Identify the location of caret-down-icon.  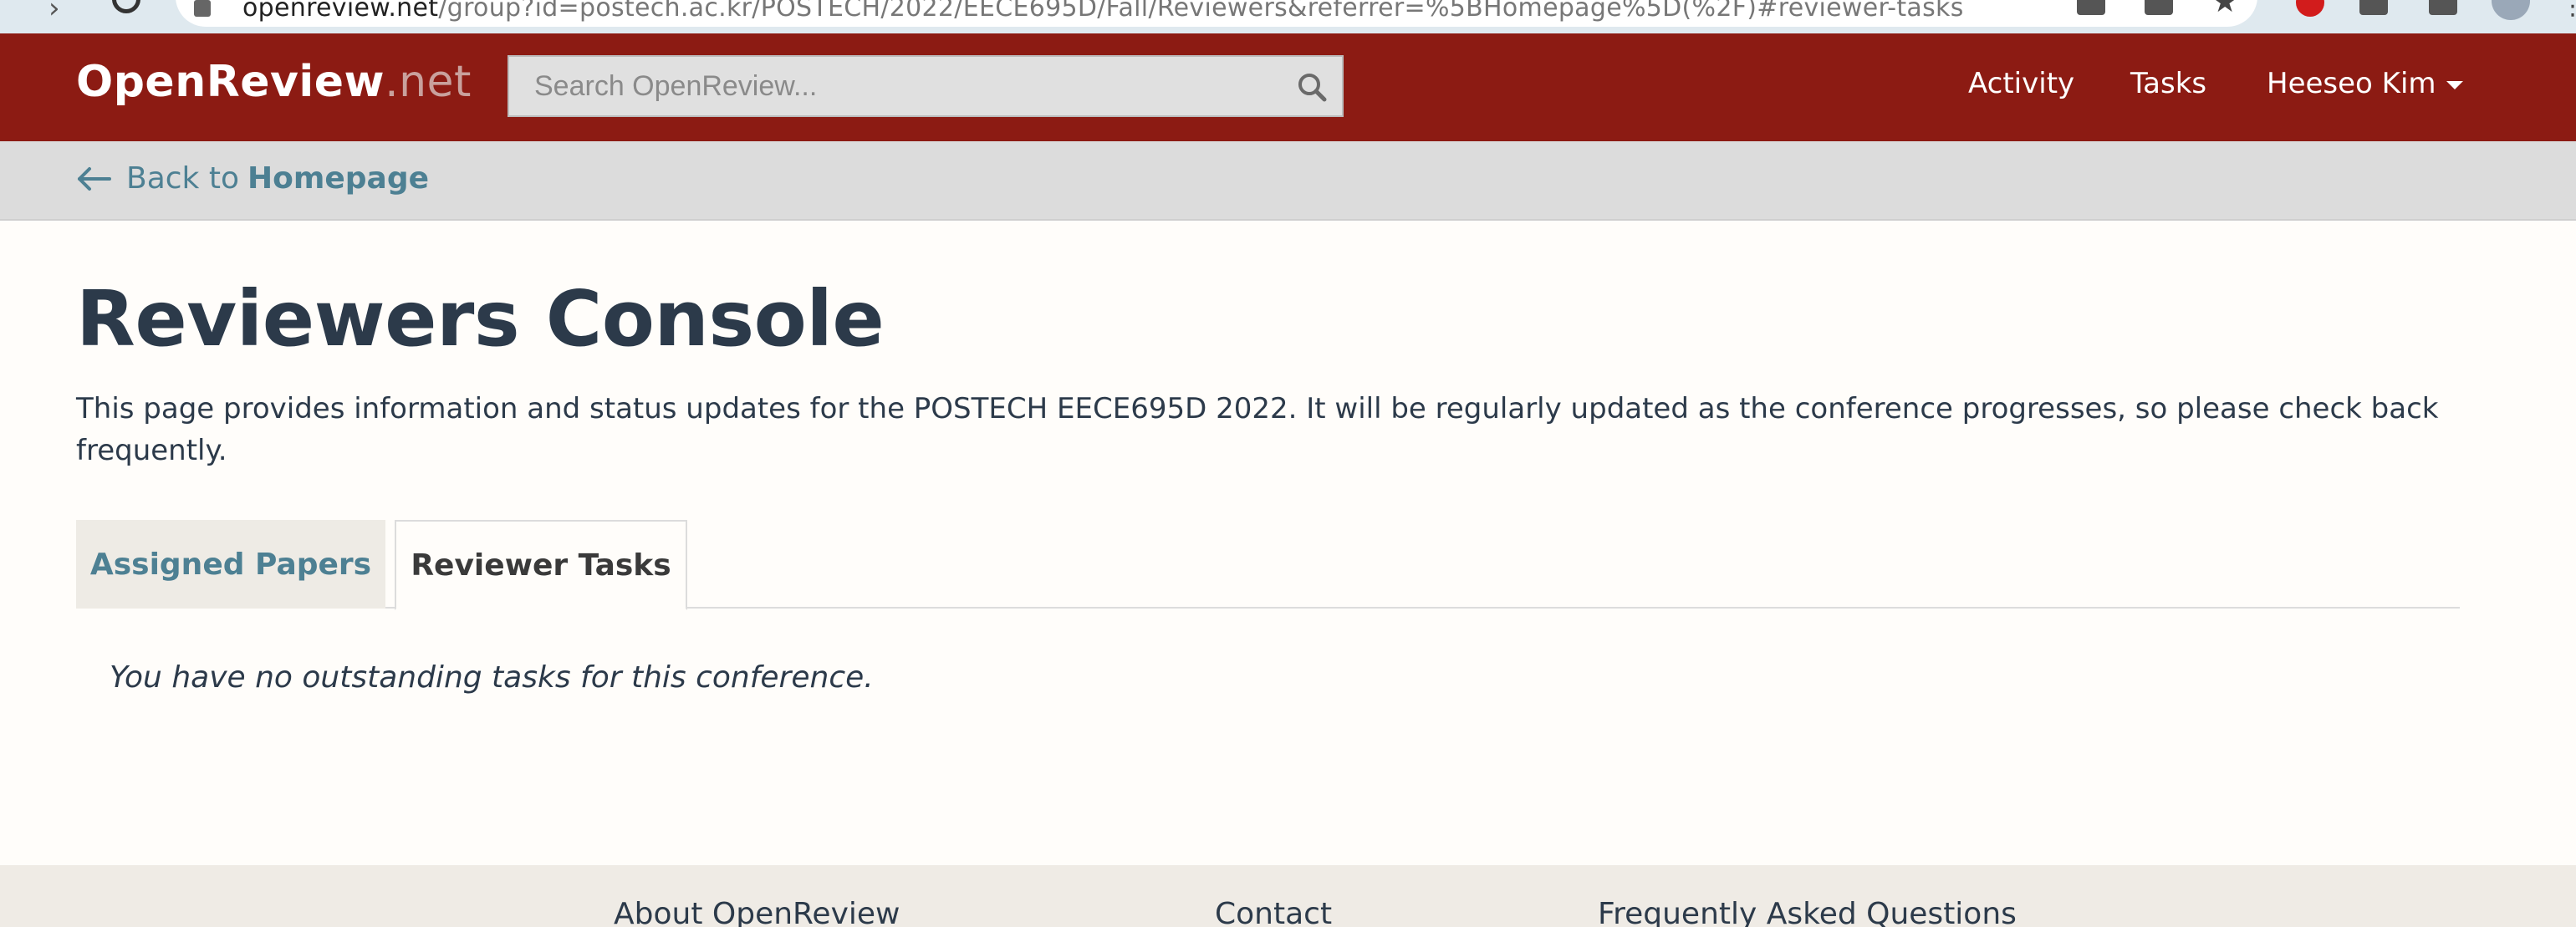
(2455, 84).